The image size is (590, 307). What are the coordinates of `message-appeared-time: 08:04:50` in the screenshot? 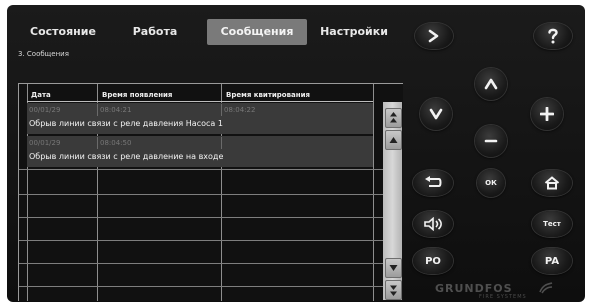 It's located at (158, 143).